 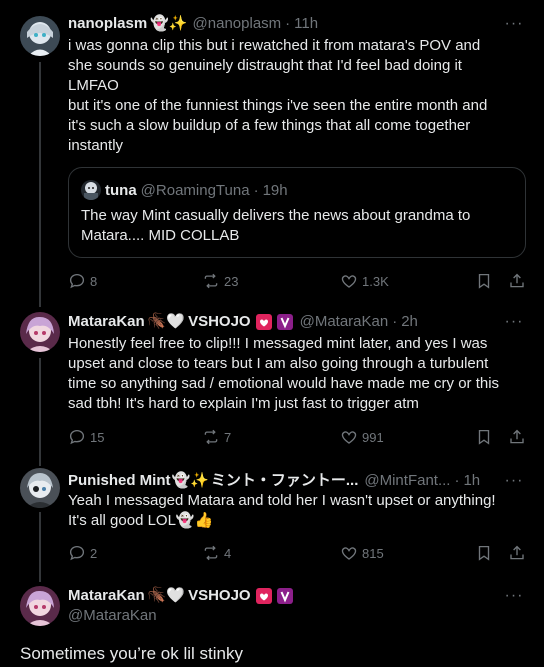 I want to click on timestamp: 2h, so click(x=409, y=322).